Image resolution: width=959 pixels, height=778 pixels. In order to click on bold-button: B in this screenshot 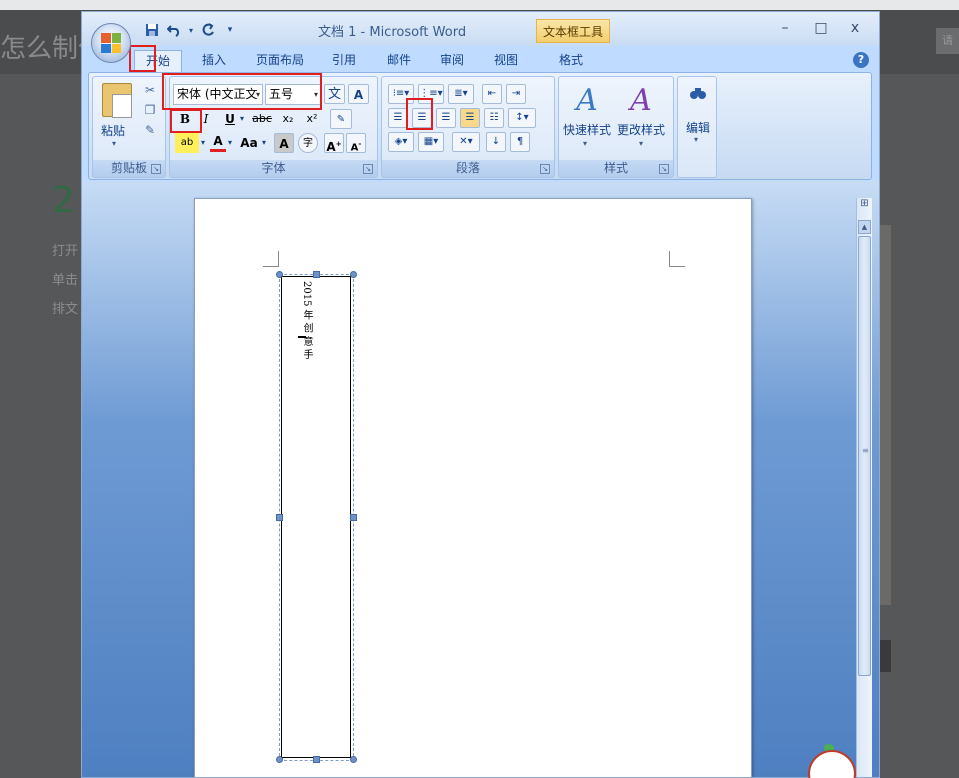, I will do `click(185, 119)`.